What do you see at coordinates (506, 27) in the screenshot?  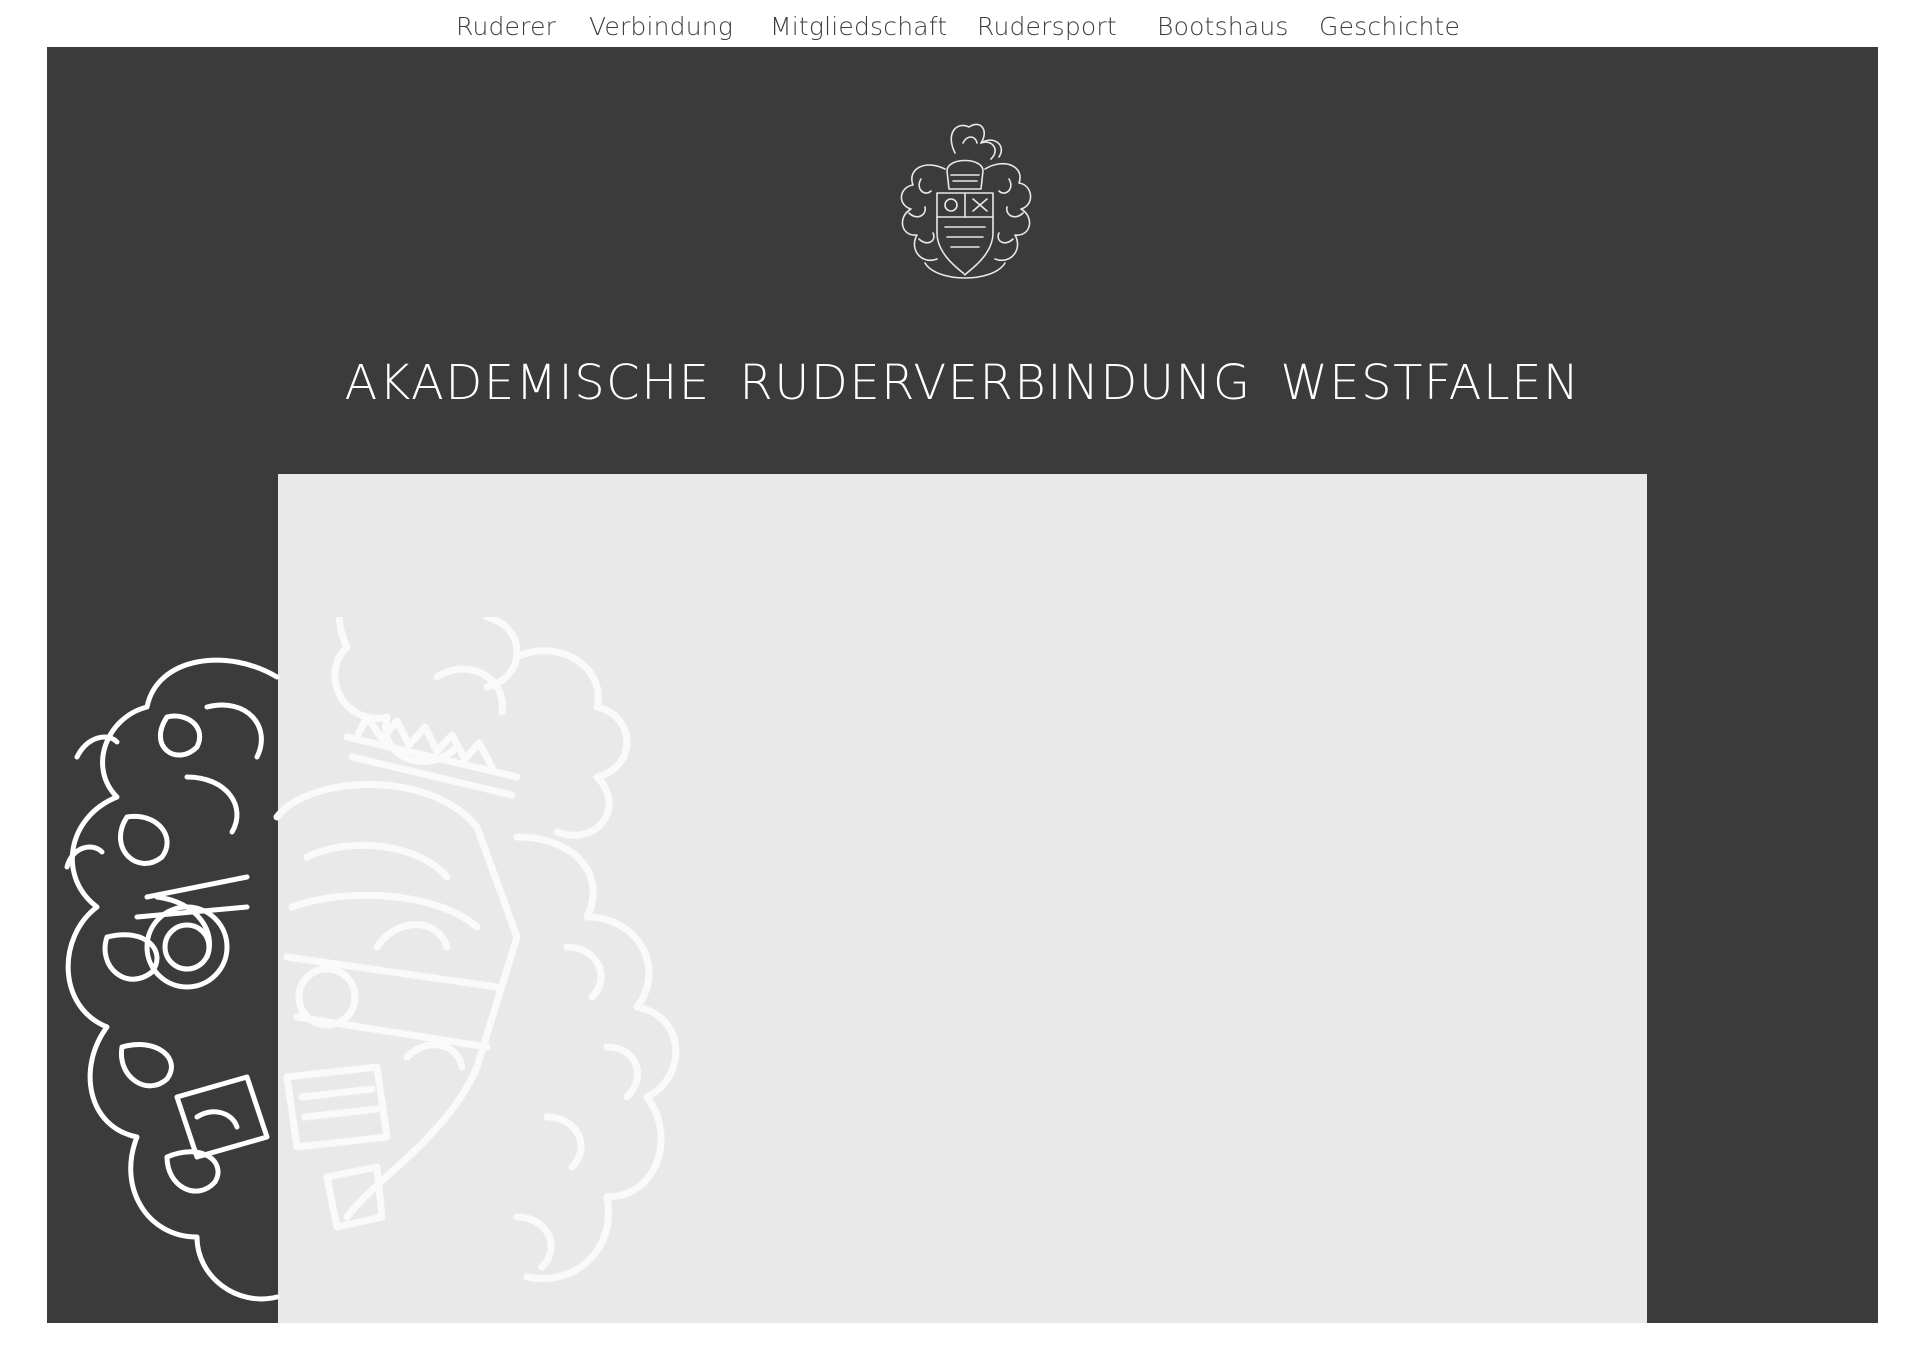 I see `nav-item-ruderer: Ruderer` at bounding box center [506, 27].